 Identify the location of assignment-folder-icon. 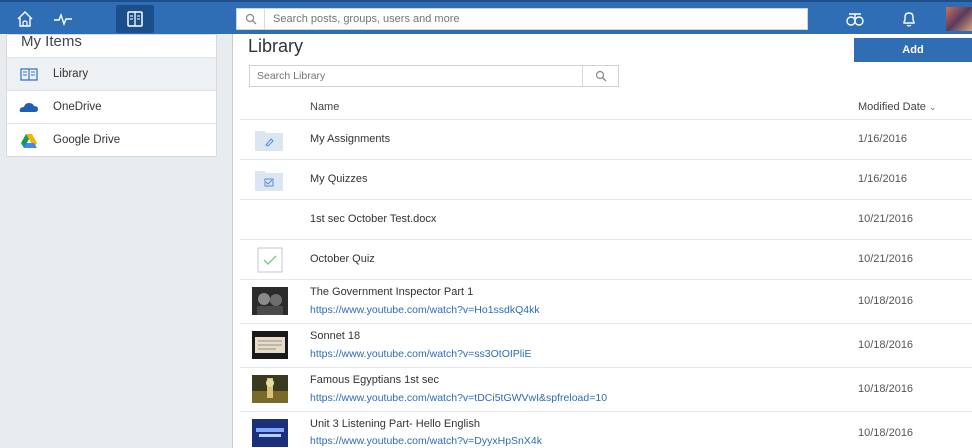
(269, 140).